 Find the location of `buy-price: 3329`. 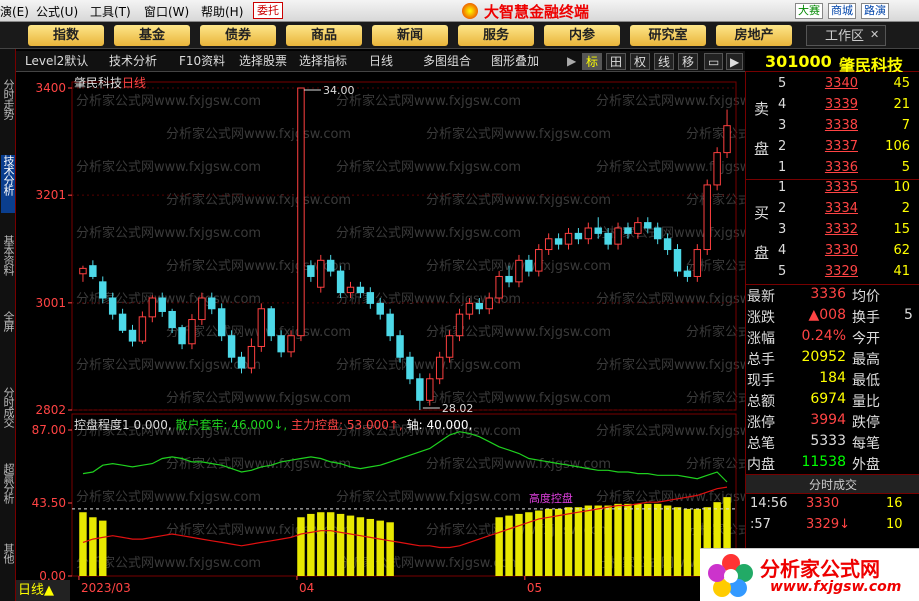

buy-price: 3329 is located at coordinates (836, 271).